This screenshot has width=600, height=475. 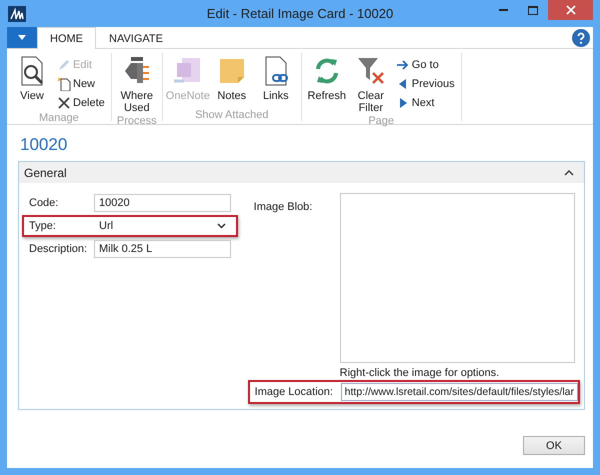 What do you see at coordinates (459, 392) in the screenshot?
I see `input-field: http://www.lsretail.com/sites/default/files/styles/lar` at bounding box center [459, 392].